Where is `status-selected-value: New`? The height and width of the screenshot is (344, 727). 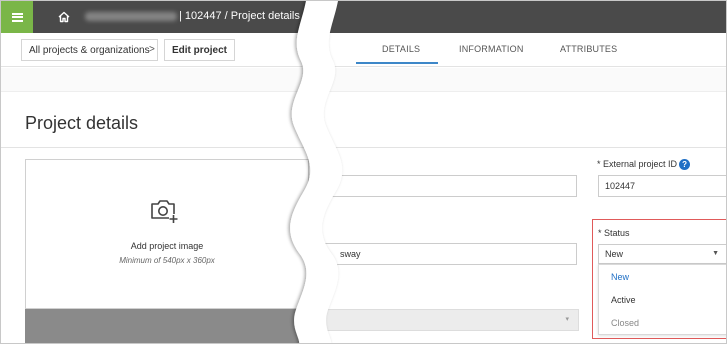 status-selected-value: New is located at coordinates (614, 254).